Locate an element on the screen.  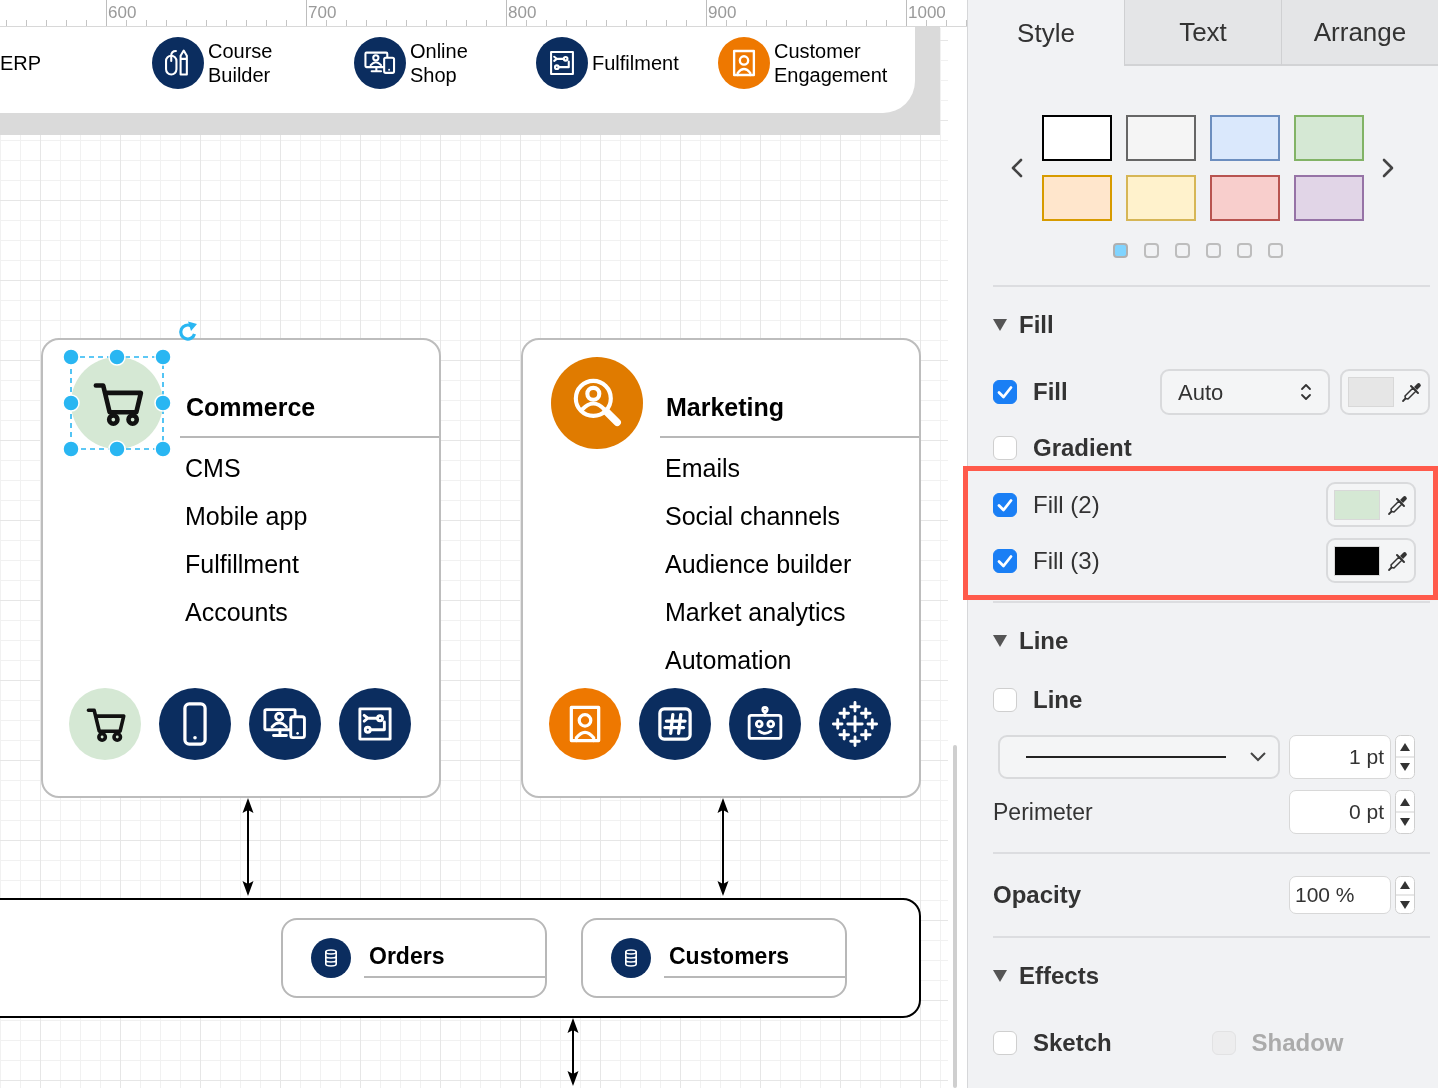
chevron-down-icon is located at coordinates (1258, 757).